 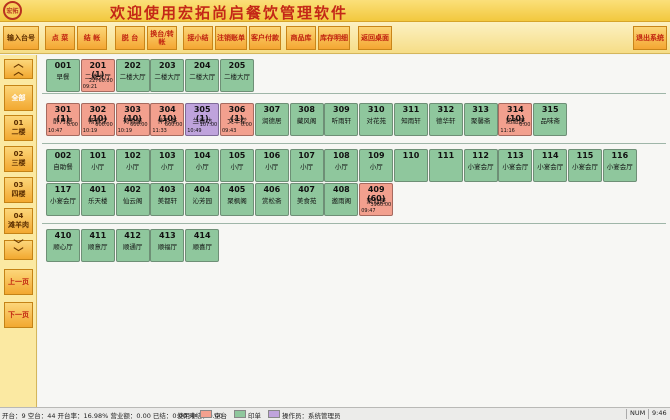 What do you see at coordinates (650, 38) in the screenshot?
I see `exit-button: 退出系统` at bounding box center [650, 38].